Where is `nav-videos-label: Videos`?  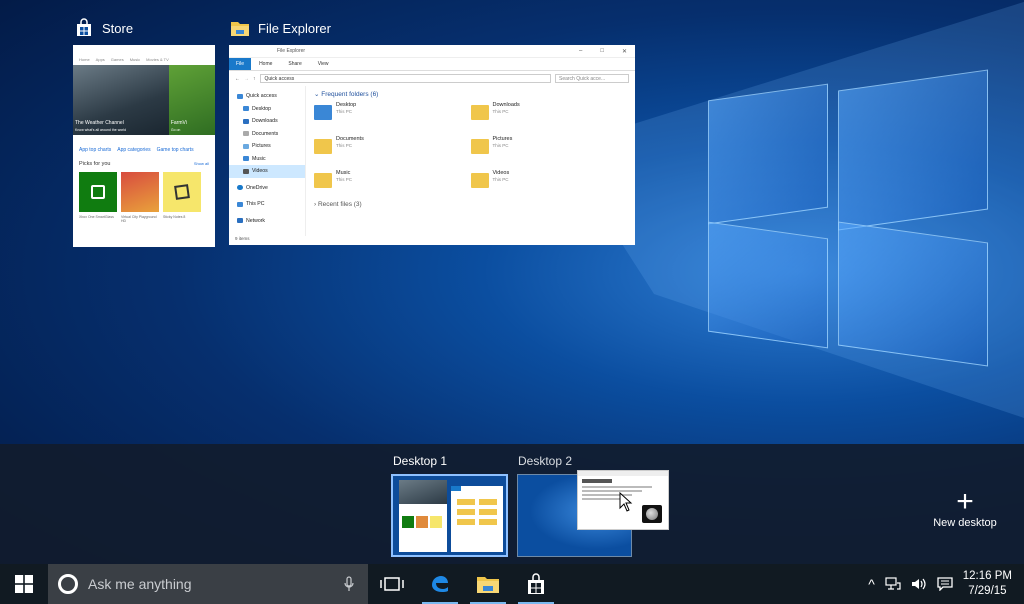 nav-videos-label: Videos is located at coordinates (260, 171).